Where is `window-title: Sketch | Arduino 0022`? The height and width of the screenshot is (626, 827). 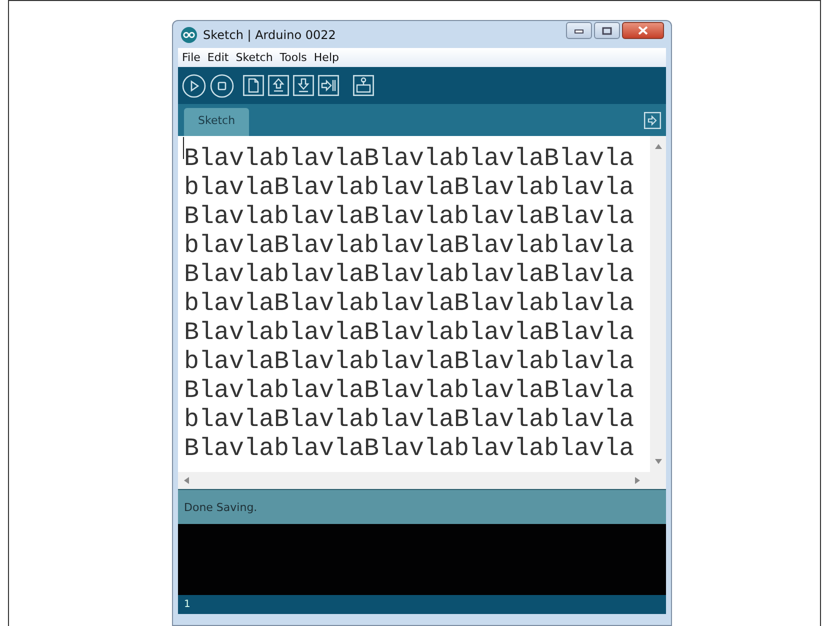 window-title: Sketch | Arduino 0022 is located at coordinates (269, 35).